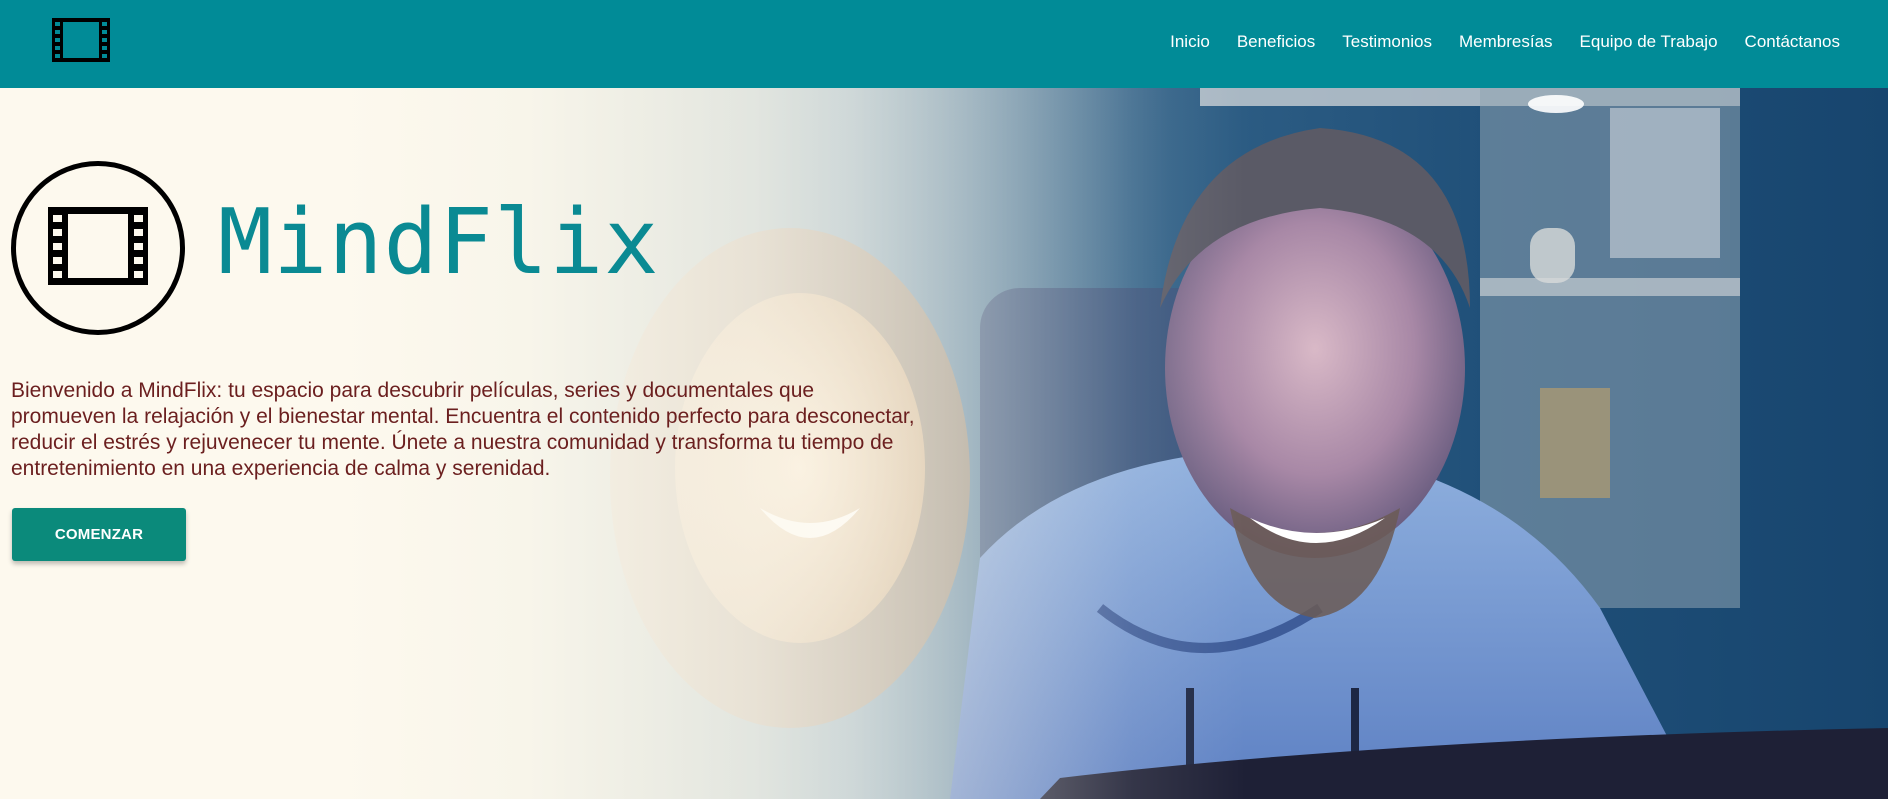  What do you see at coordinates (1387, 42) in the screenshot?
I see `nav-link-testimonios: Testimonios` at bounding box center [1387, 42].